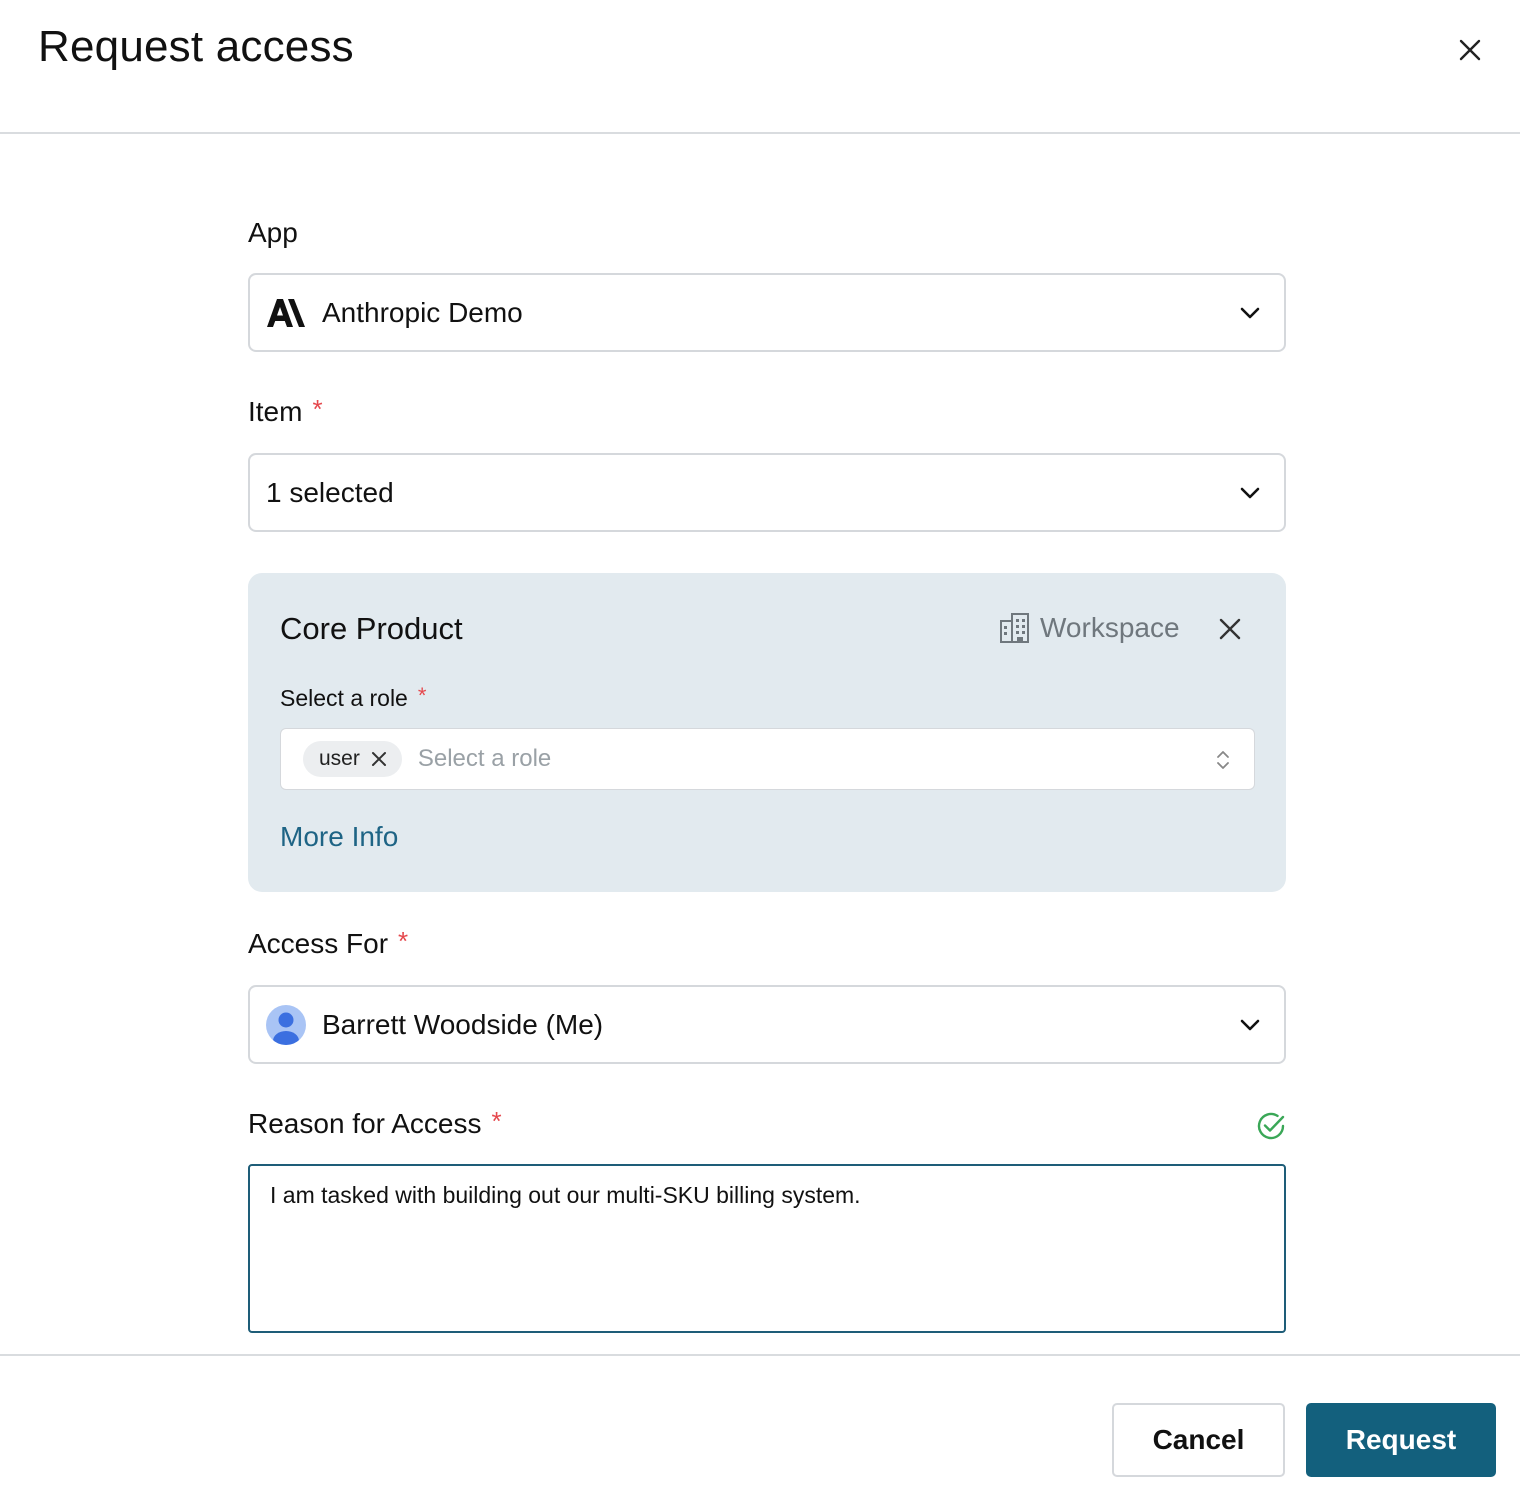  I want to click on cancel-button: Cancel, so click(1198, 1440).